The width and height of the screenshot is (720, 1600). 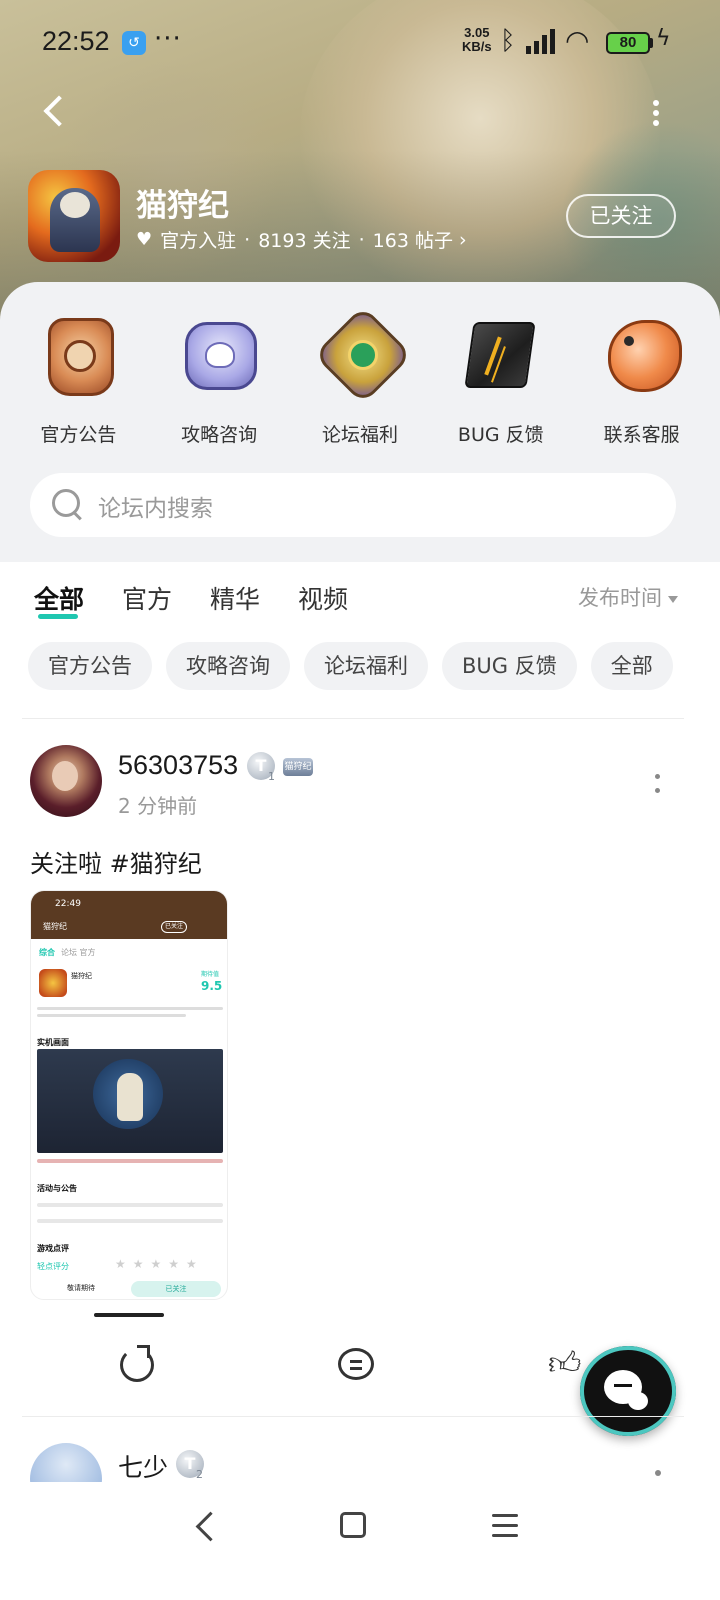 What do you see at coordinates (577, 40) in the screenshot?
I see `wifi-icon: ◠` at bounding box center [577, 40].